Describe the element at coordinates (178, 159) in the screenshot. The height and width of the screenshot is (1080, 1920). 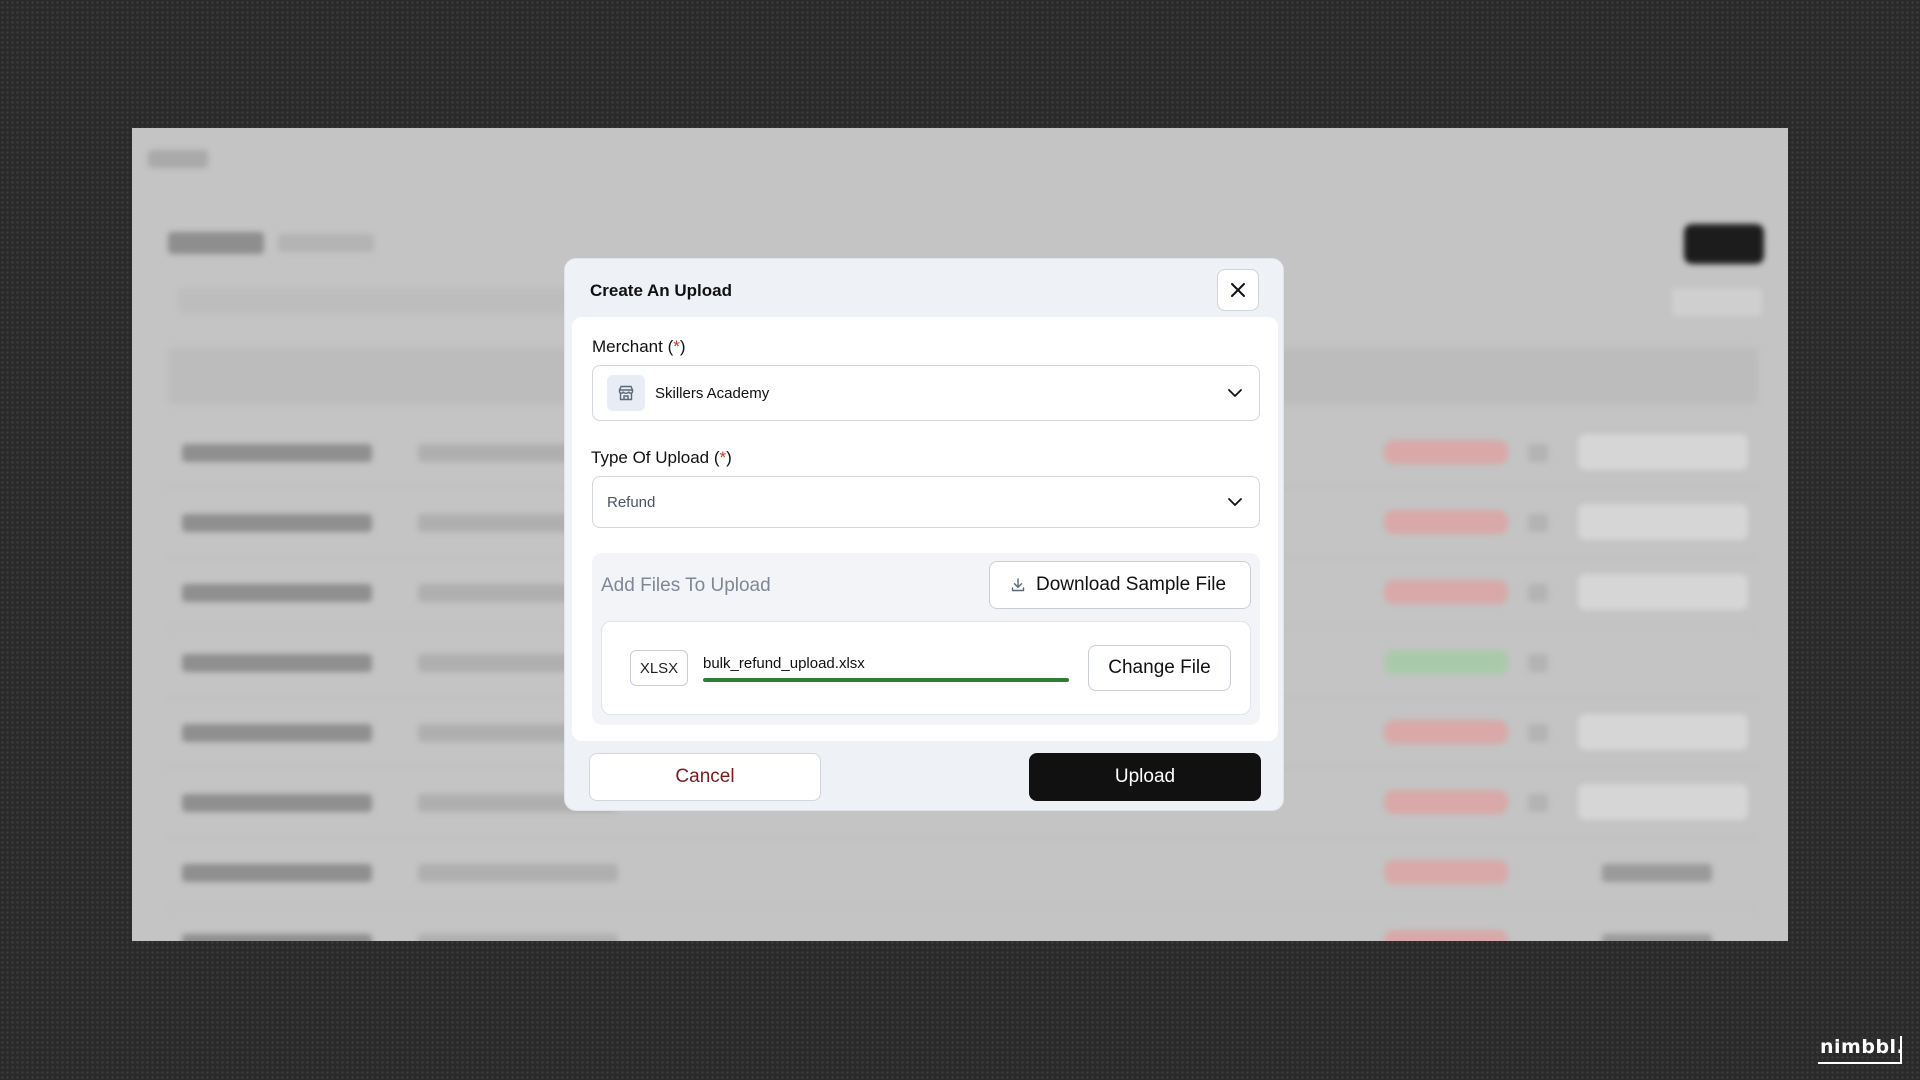
I see `bg-app-title` at that location.